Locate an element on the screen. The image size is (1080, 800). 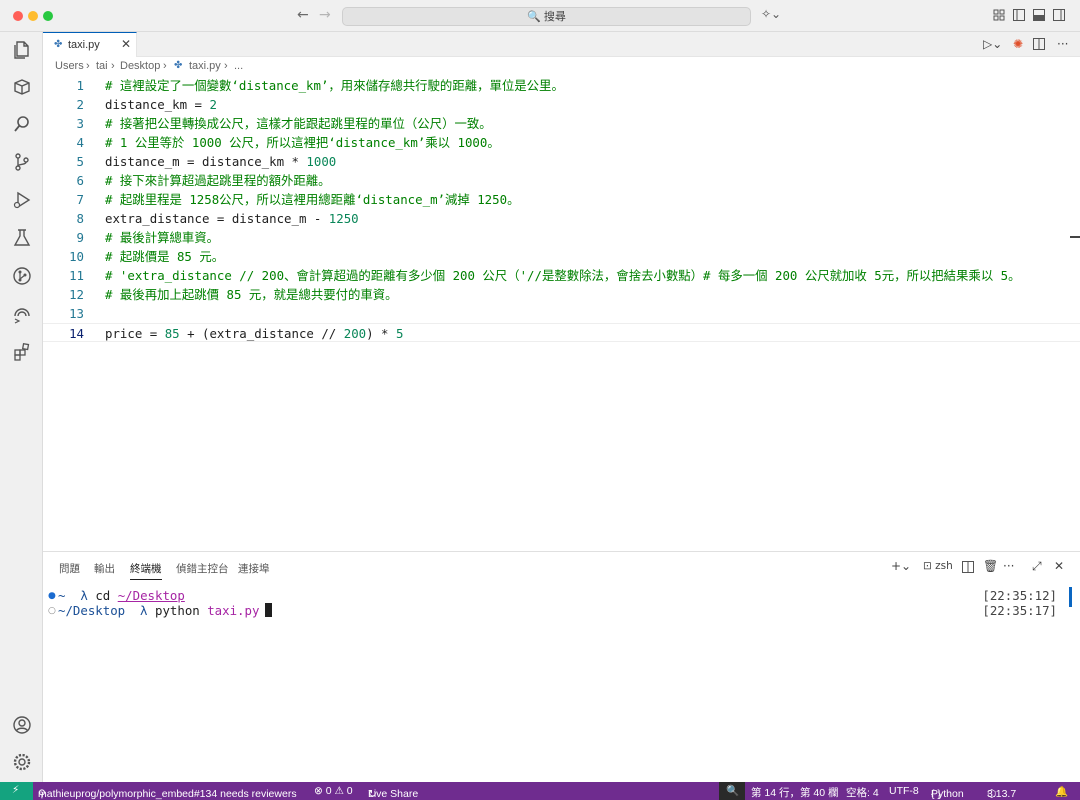
live-share-label: Live Share is located at coordinates (393, 794).